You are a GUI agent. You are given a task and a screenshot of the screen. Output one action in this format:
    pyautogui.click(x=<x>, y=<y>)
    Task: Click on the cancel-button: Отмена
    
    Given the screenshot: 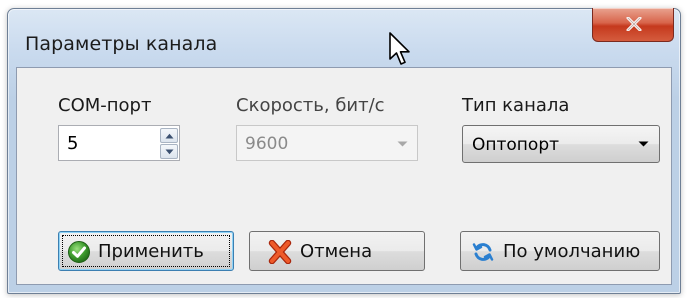 What is the action you would take?
    pyautogui.click(x=337, y=251)
    